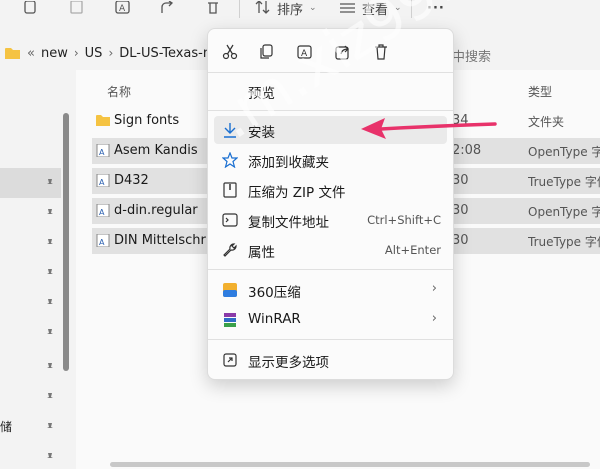 This screenshot has height=469, width=600. I want to click on menu-item-show-more-options: 显示更多选项, so click(330, 360).